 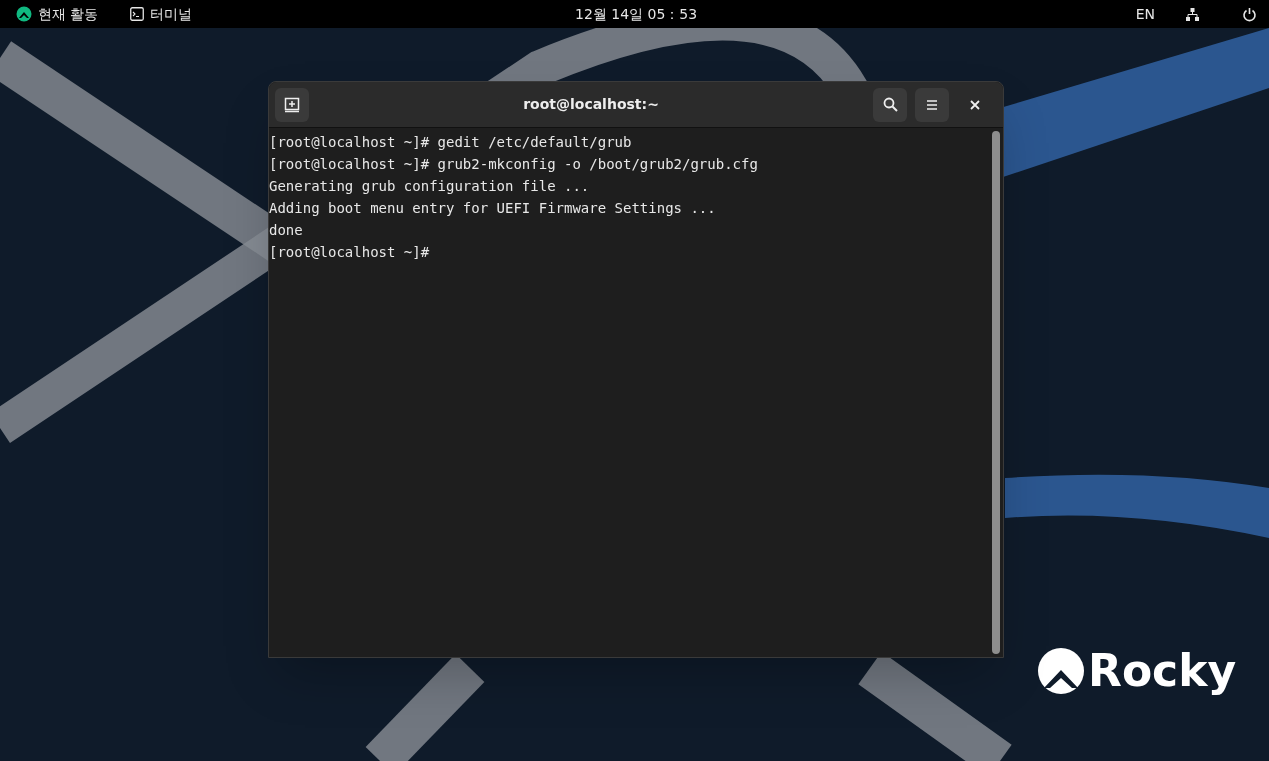 I want to click on logo-icon, so click(x=24, y=14).